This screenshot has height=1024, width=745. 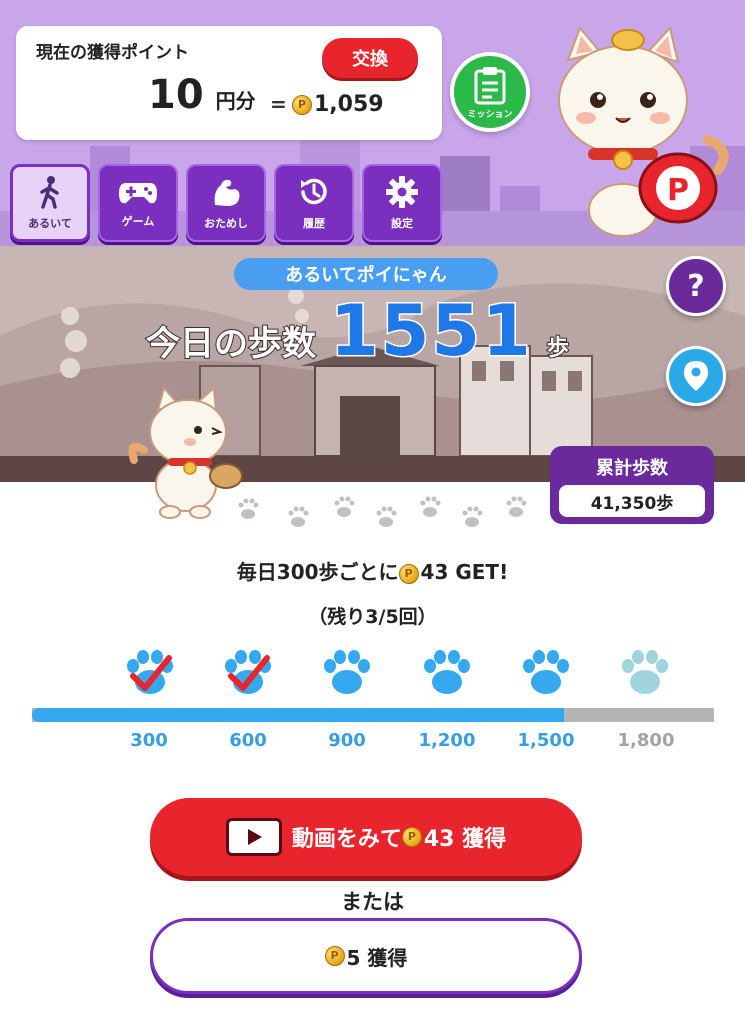 I want to click on milestone-label: 1,800, so click(x=646, y=740).